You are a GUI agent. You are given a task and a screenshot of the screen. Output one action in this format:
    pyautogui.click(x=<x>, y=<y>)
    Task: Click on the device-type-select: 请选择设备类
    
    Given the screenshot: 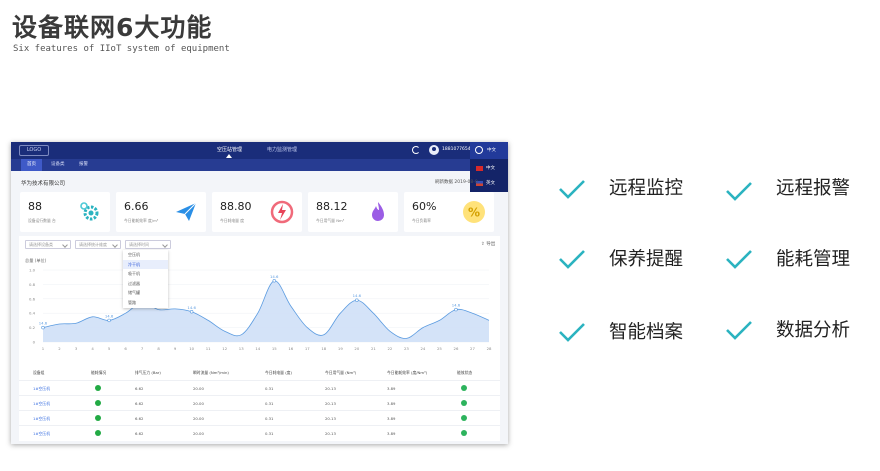 What is the action you would take?
    pyautogui.click(x=48, y=244)
    